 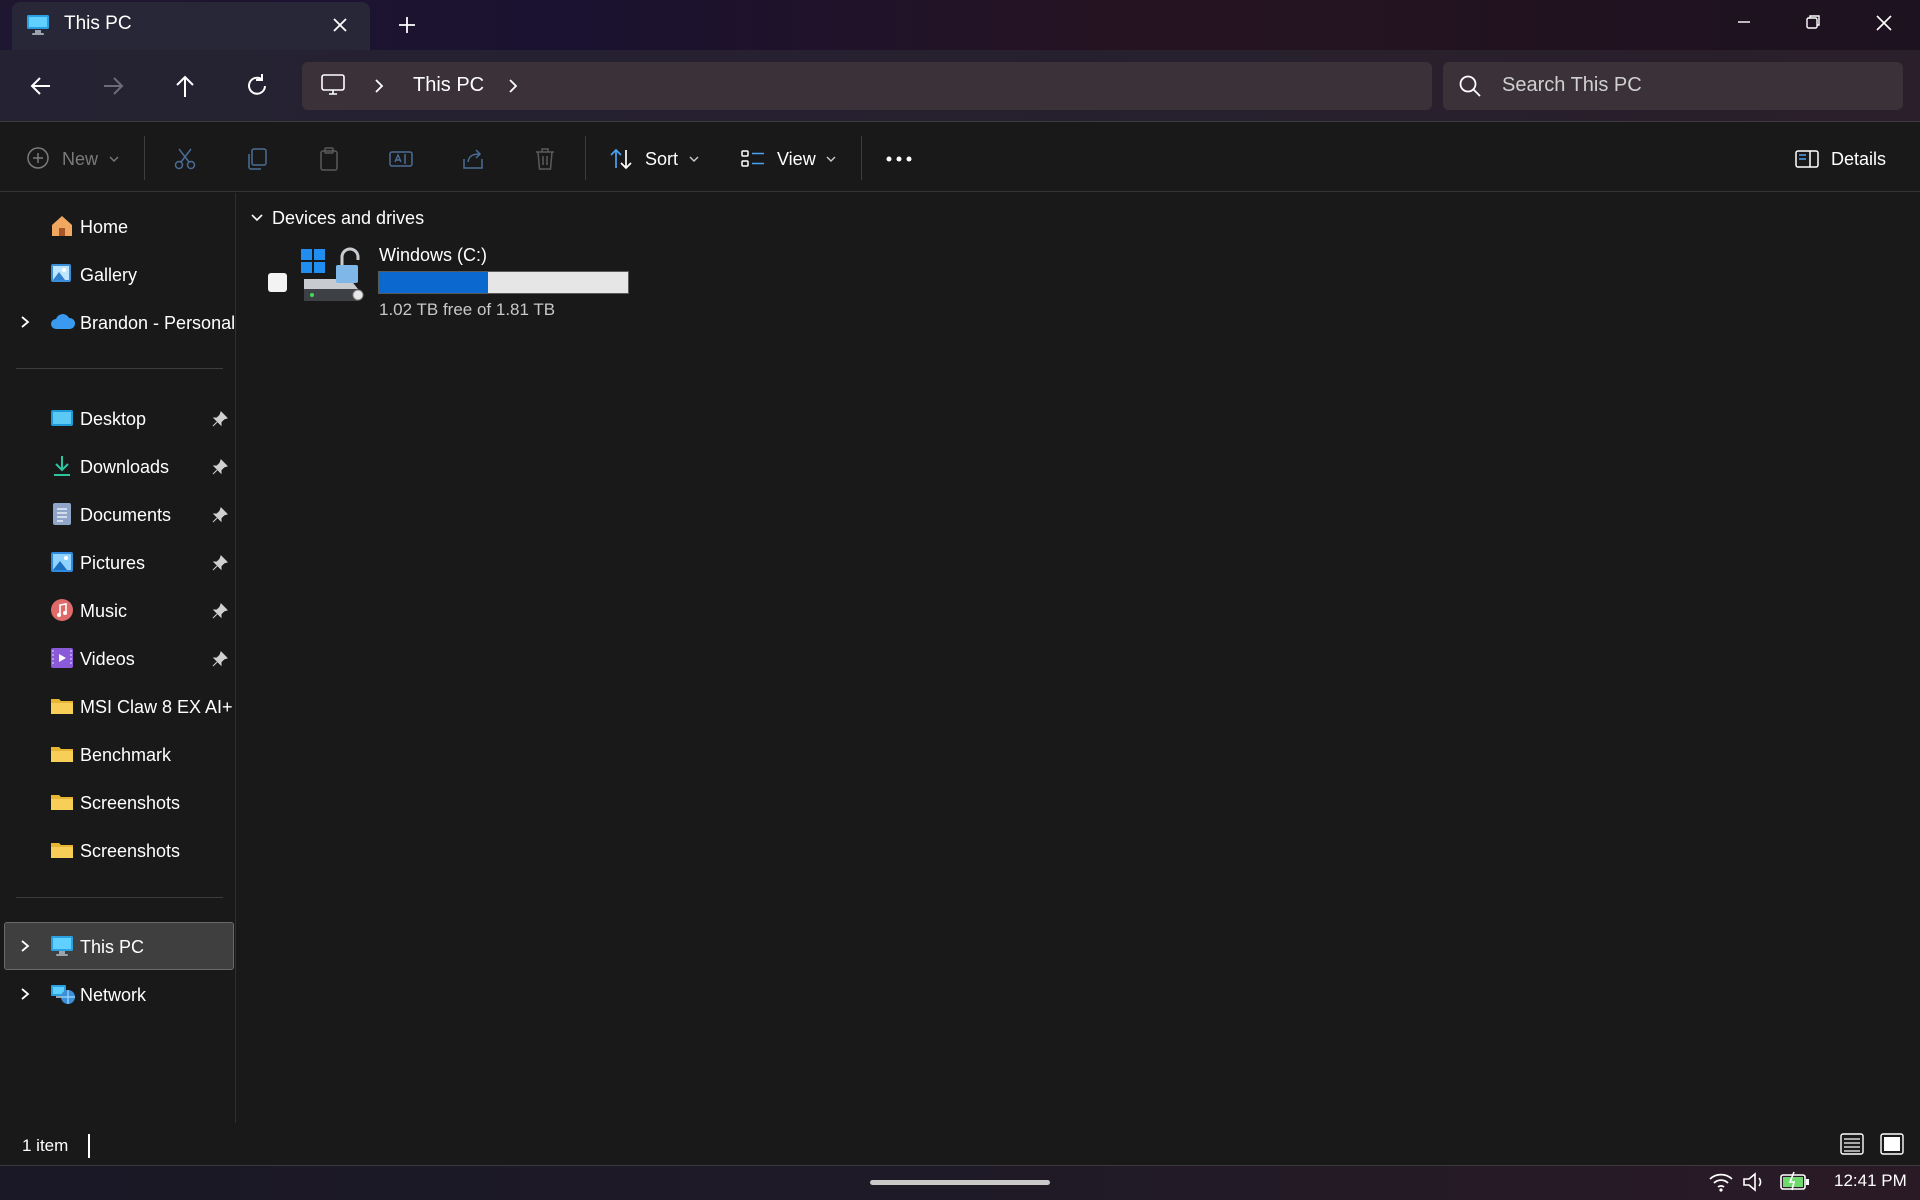 What do you see at coordinates (63, 322) in the screenshot?
I see `onedrive-cloud-icon` at bounding box center [63, 322].